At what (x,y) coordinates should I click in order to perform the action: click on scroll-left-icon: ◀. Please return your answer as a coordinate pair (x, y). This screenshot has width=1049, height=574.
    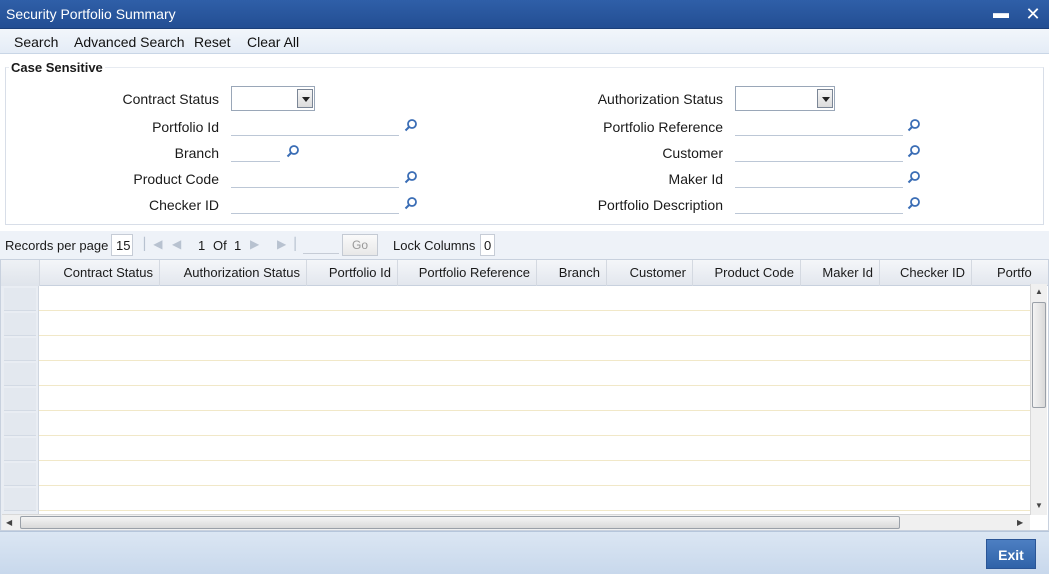
    Looking at the image, I should click on (9, 522).